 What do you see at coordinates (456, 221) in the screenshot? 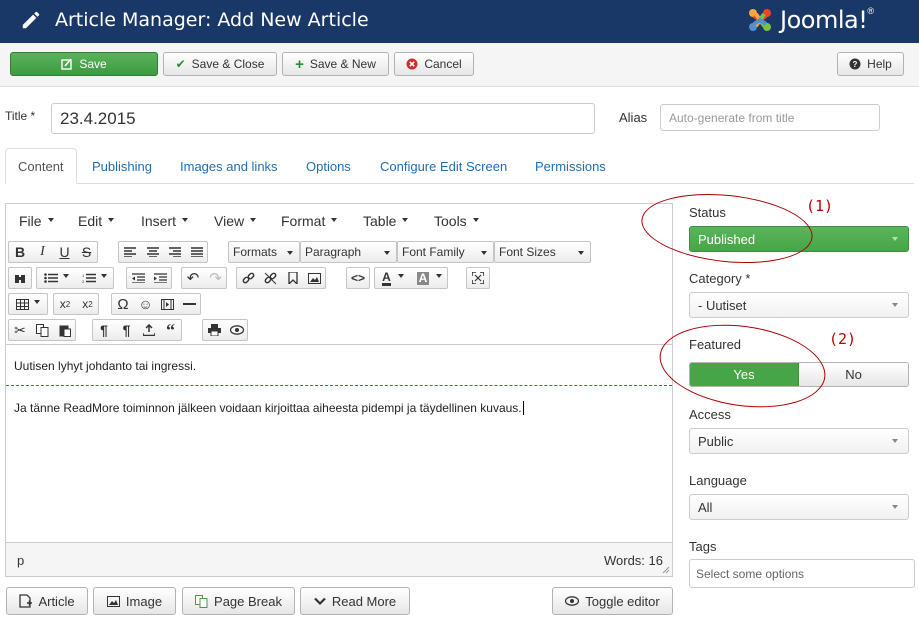
I see `menu-tools: Tools` at bounding box center [456, 221].